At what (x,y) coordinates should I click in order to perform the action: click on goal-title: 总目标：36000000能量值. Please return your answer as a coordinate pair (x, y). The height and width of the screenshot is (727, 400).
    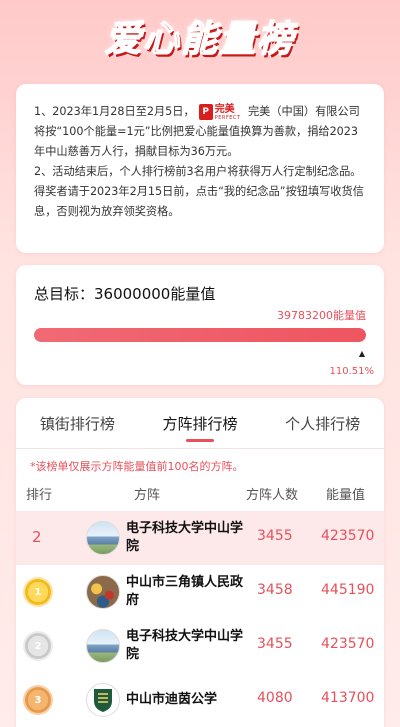
    Looking at the image, I should click on (125, 294).